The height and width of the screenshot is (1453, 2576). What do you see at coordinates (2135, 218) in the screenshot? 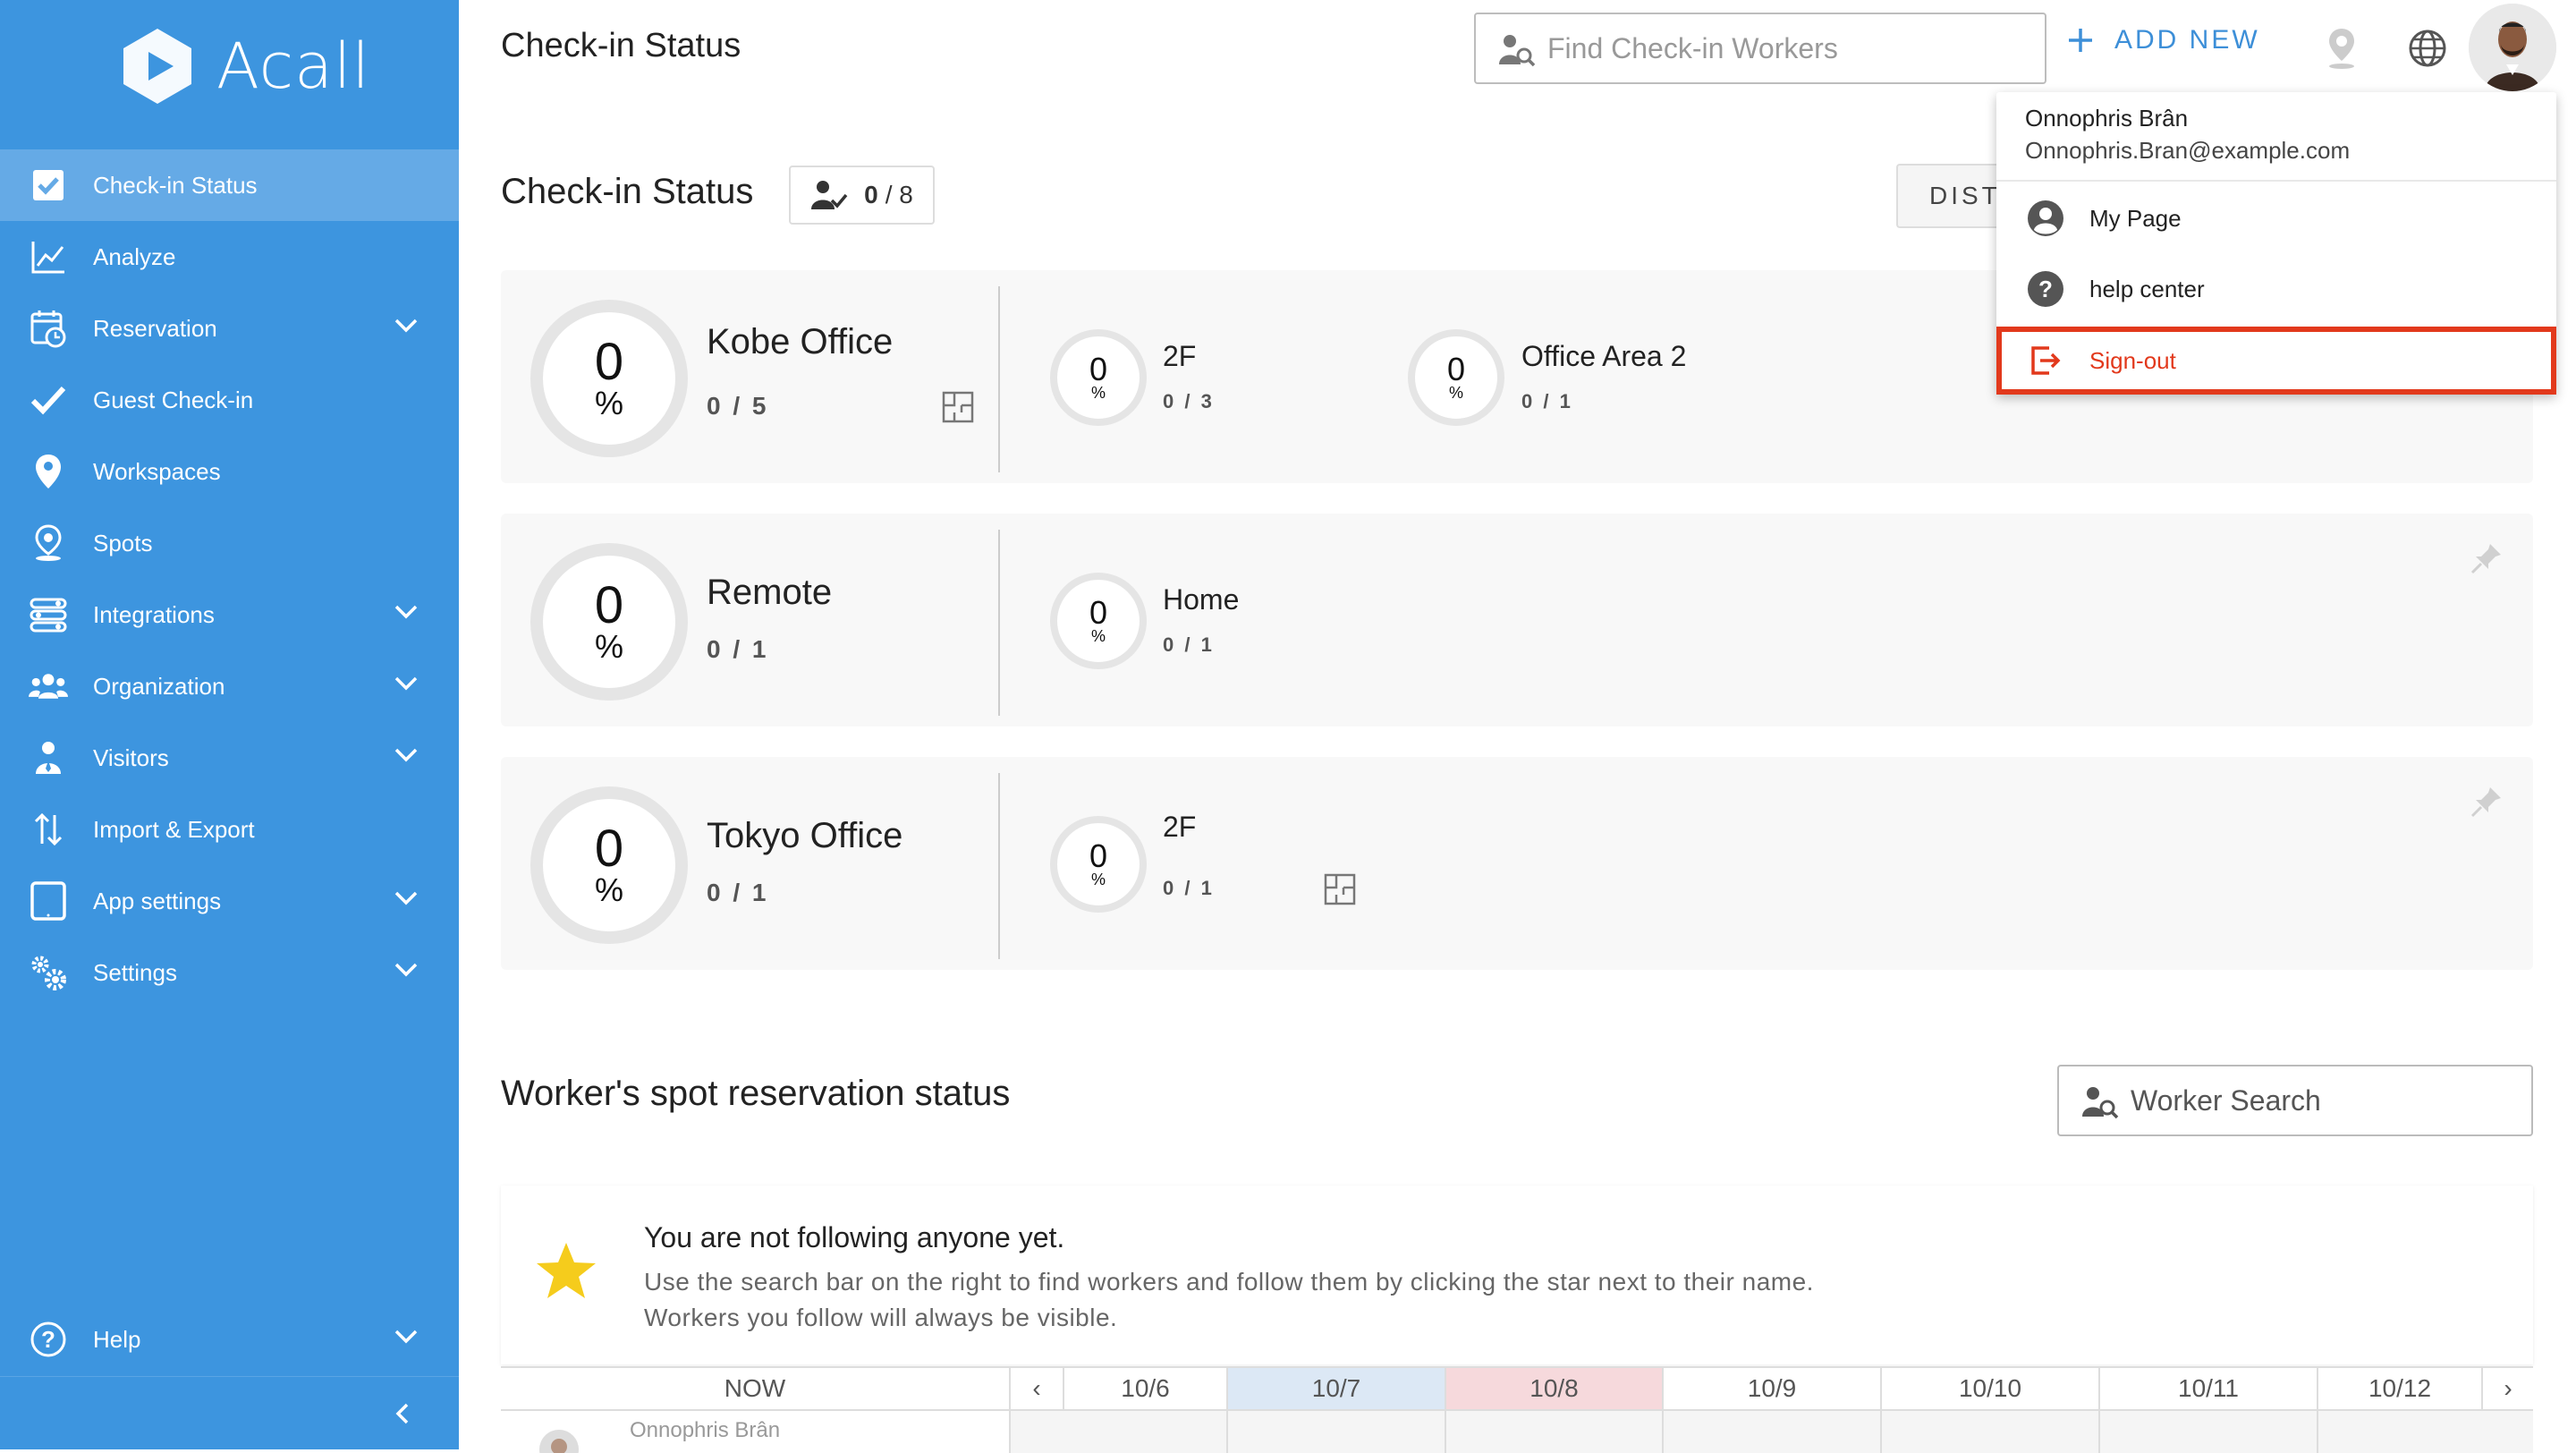
I see `menu-item-label: My Page` at bounding box center [2135, 218].